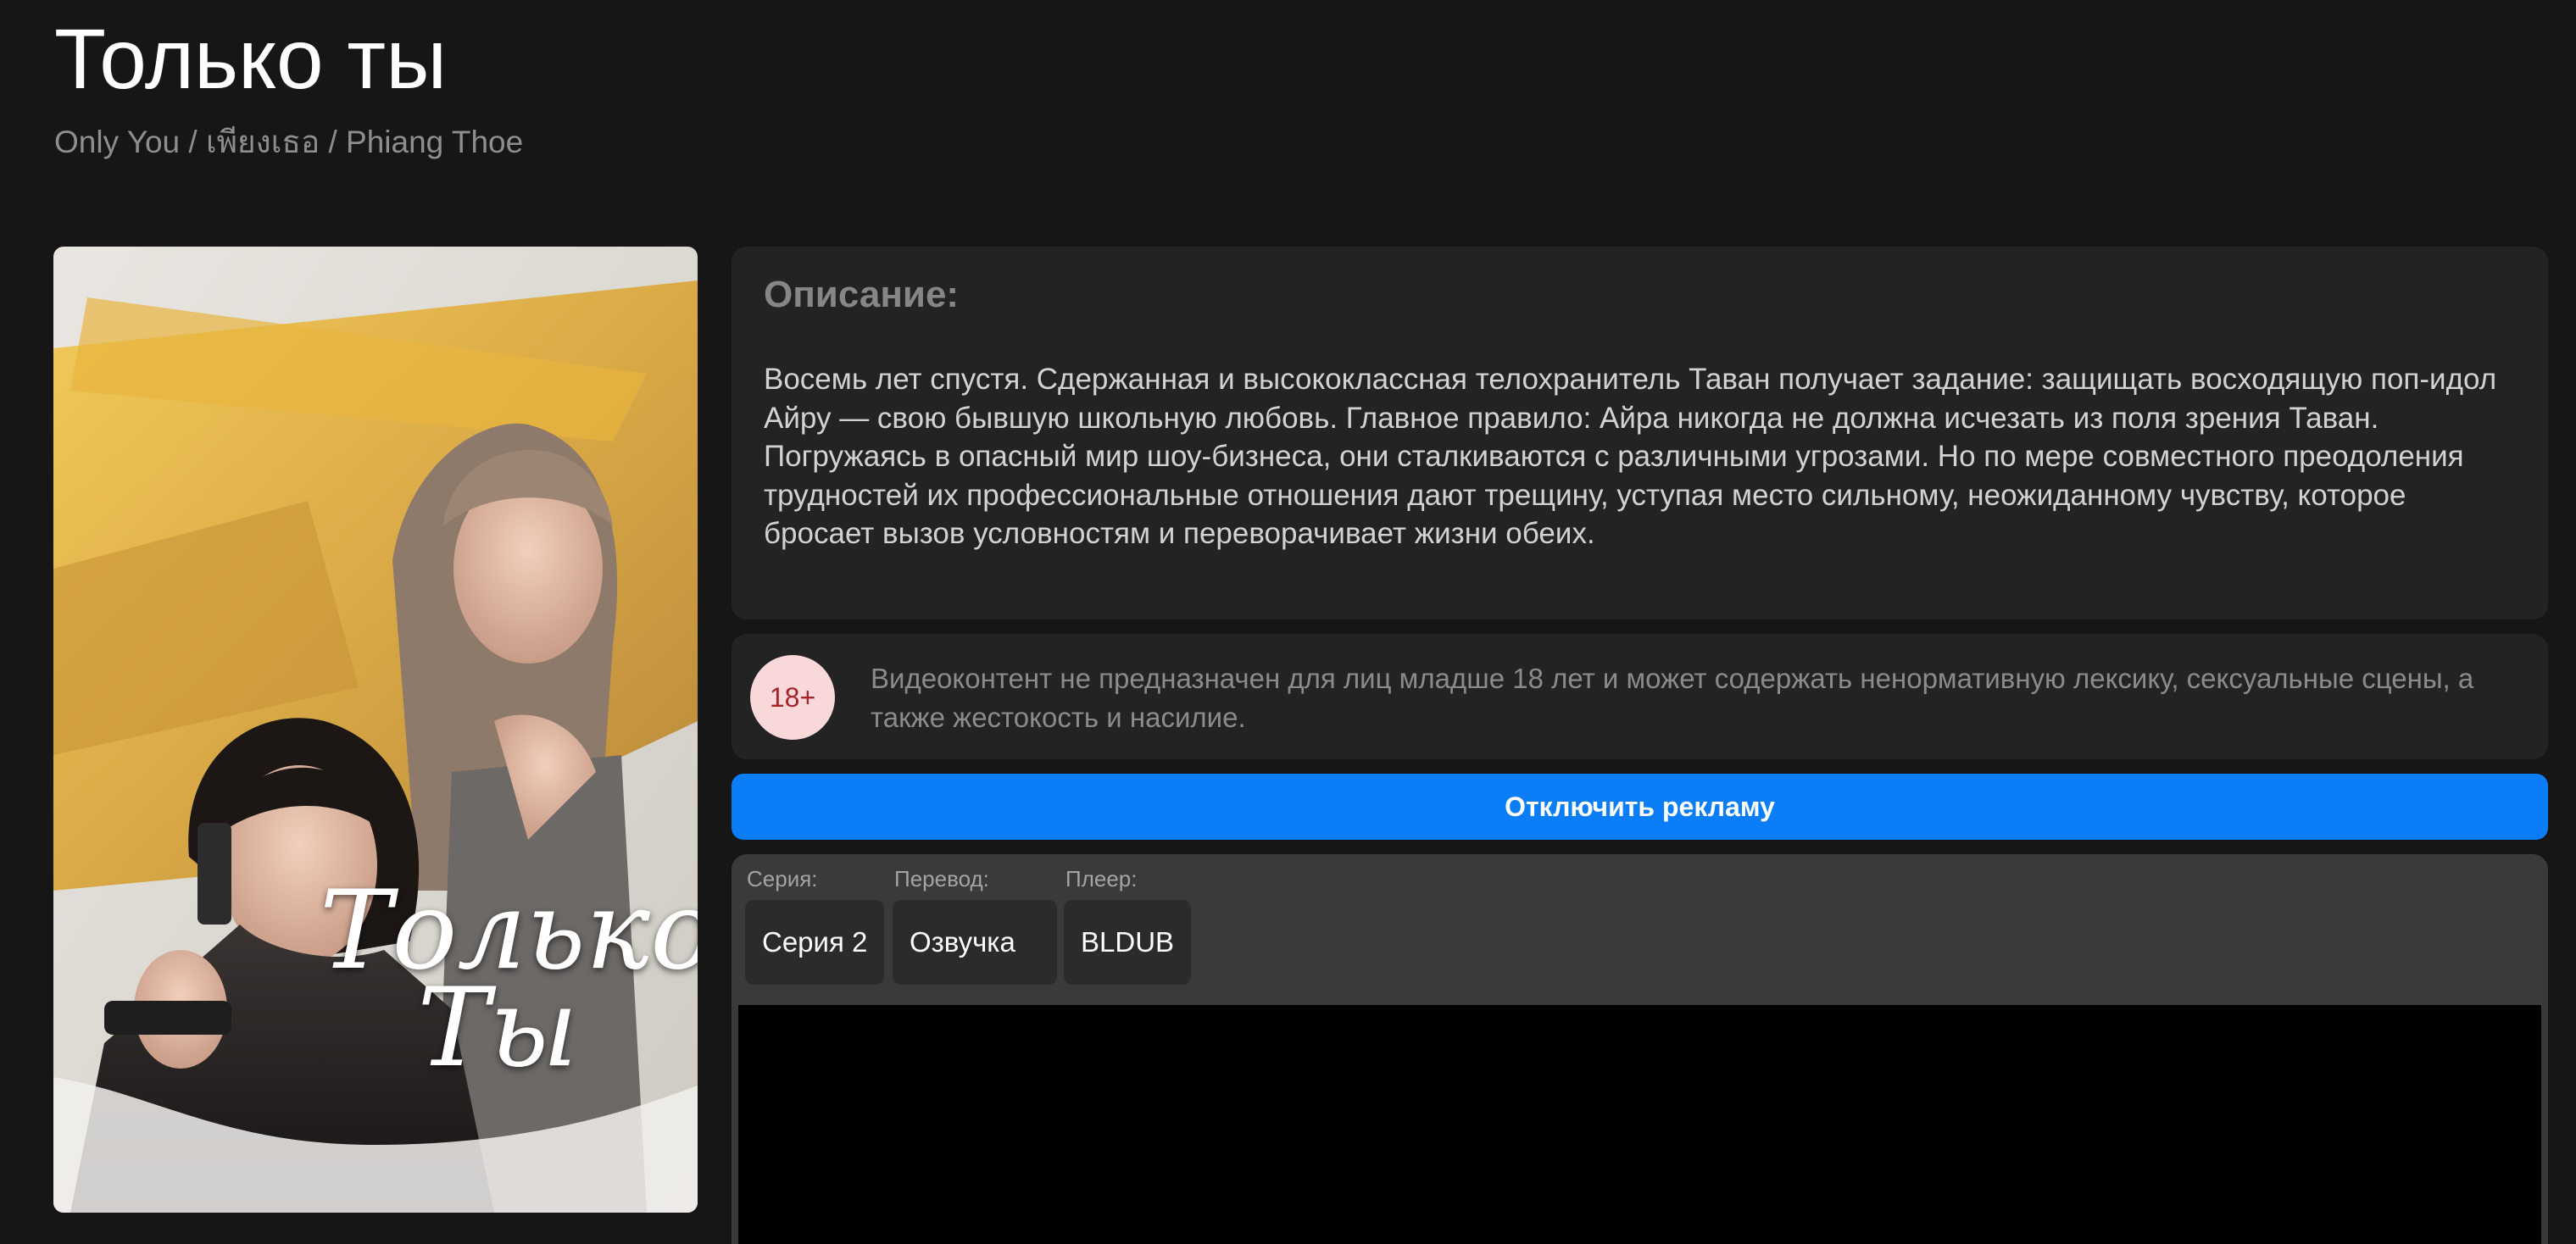 Image resolution: width=2576 pixels, height=1244 pixels. I want to click on episode-selector: Серия: Серия 2, so click(815, 924).